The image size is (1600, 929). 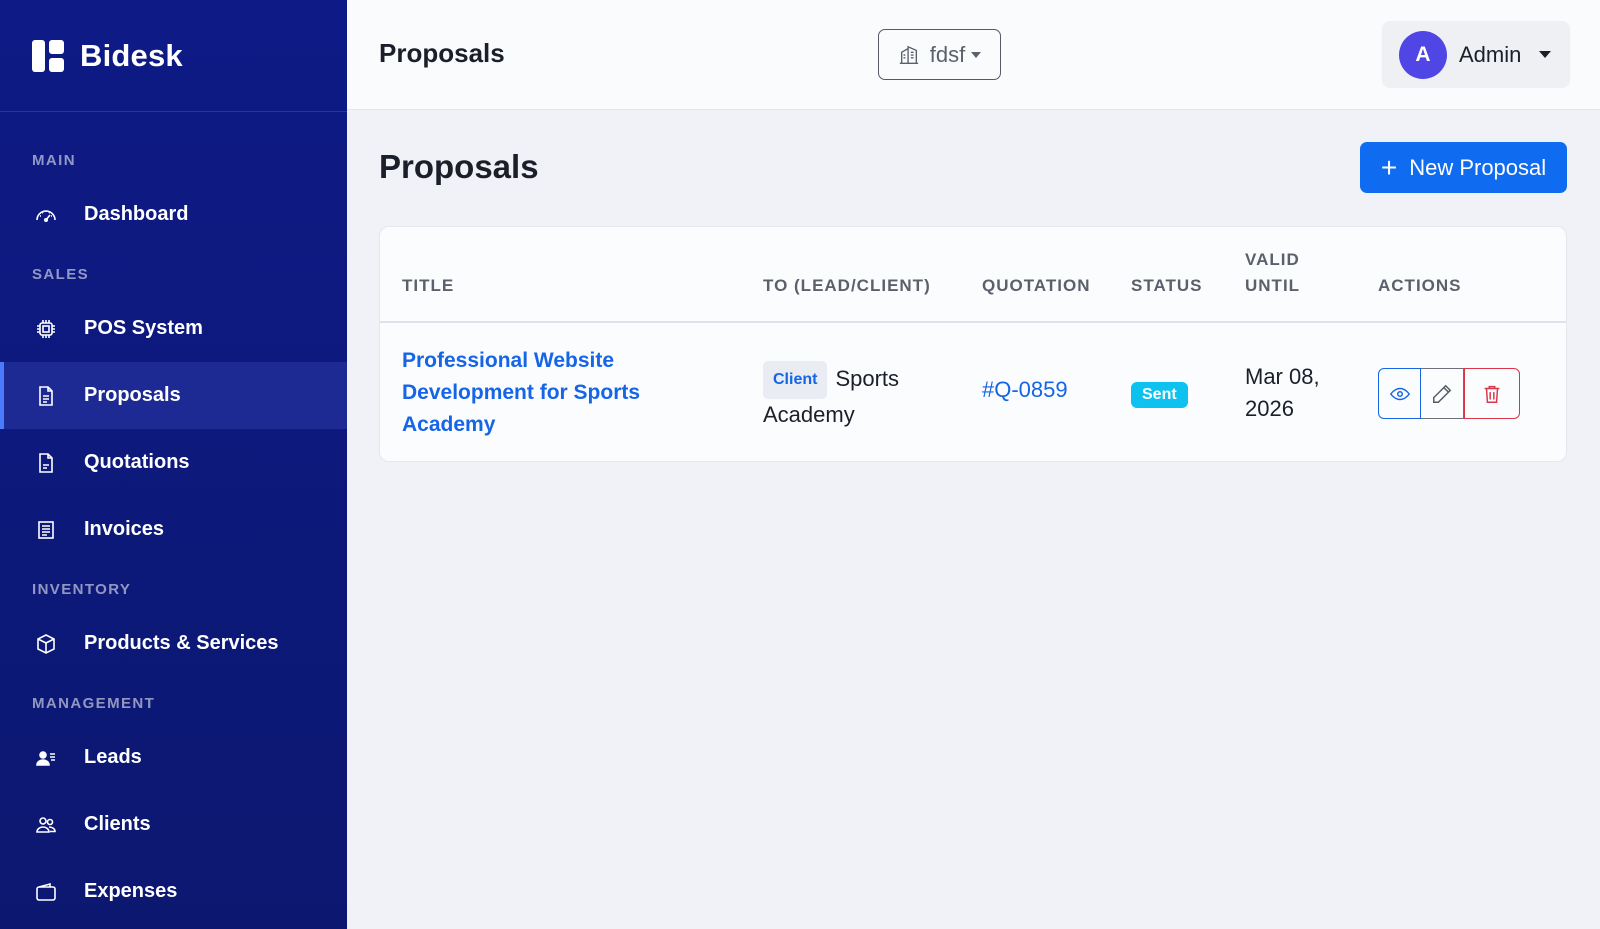 I want to click on nav-section-sales: SALES, so click(x=61, y=274).